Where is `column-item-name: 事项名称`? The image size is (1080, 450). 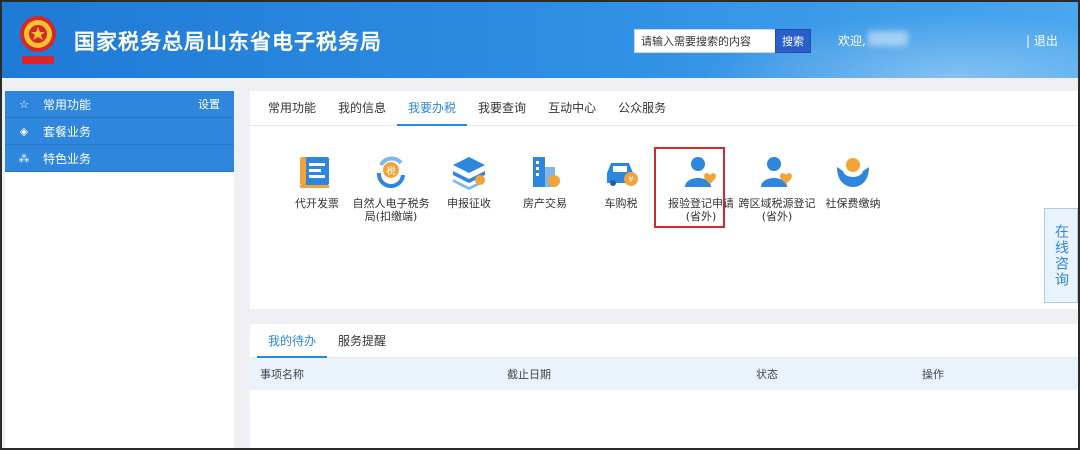 column-item-name: 事项名称 is located at coordinates (282, 374).